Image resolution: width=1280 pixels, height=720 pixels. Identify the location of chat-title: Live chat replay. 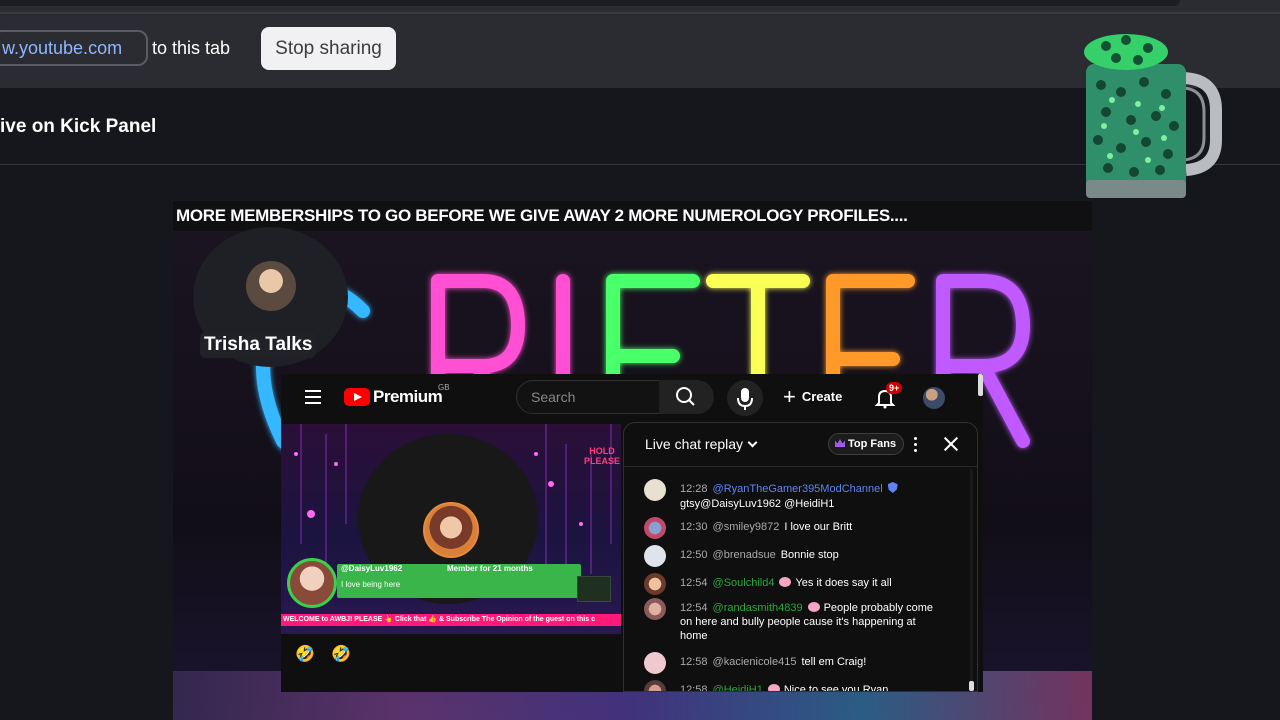
(694, 444).